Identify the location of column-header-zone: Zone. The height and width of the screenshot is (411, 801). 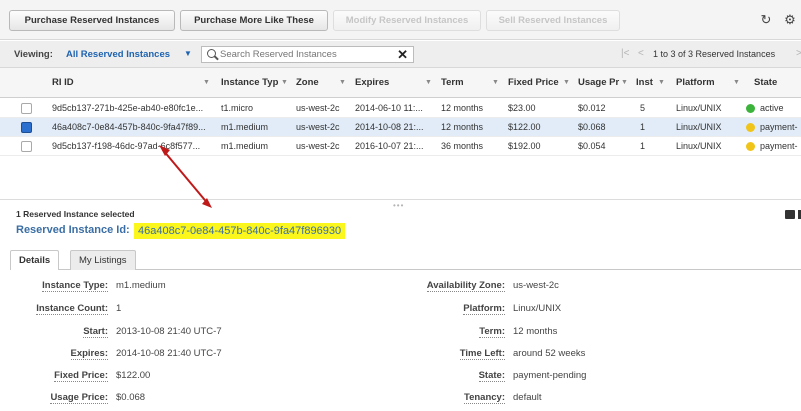
(316, 83).